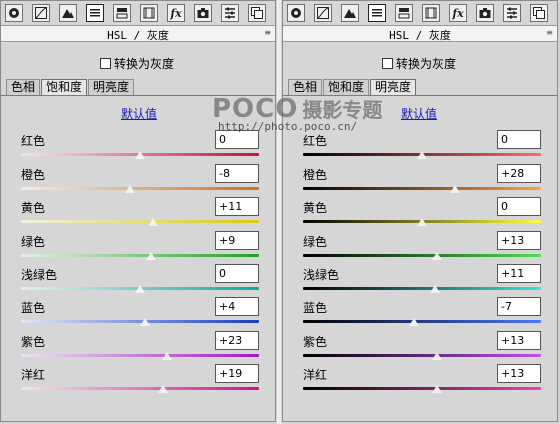  I want to click on slider-track-blue, so click(422, 321).